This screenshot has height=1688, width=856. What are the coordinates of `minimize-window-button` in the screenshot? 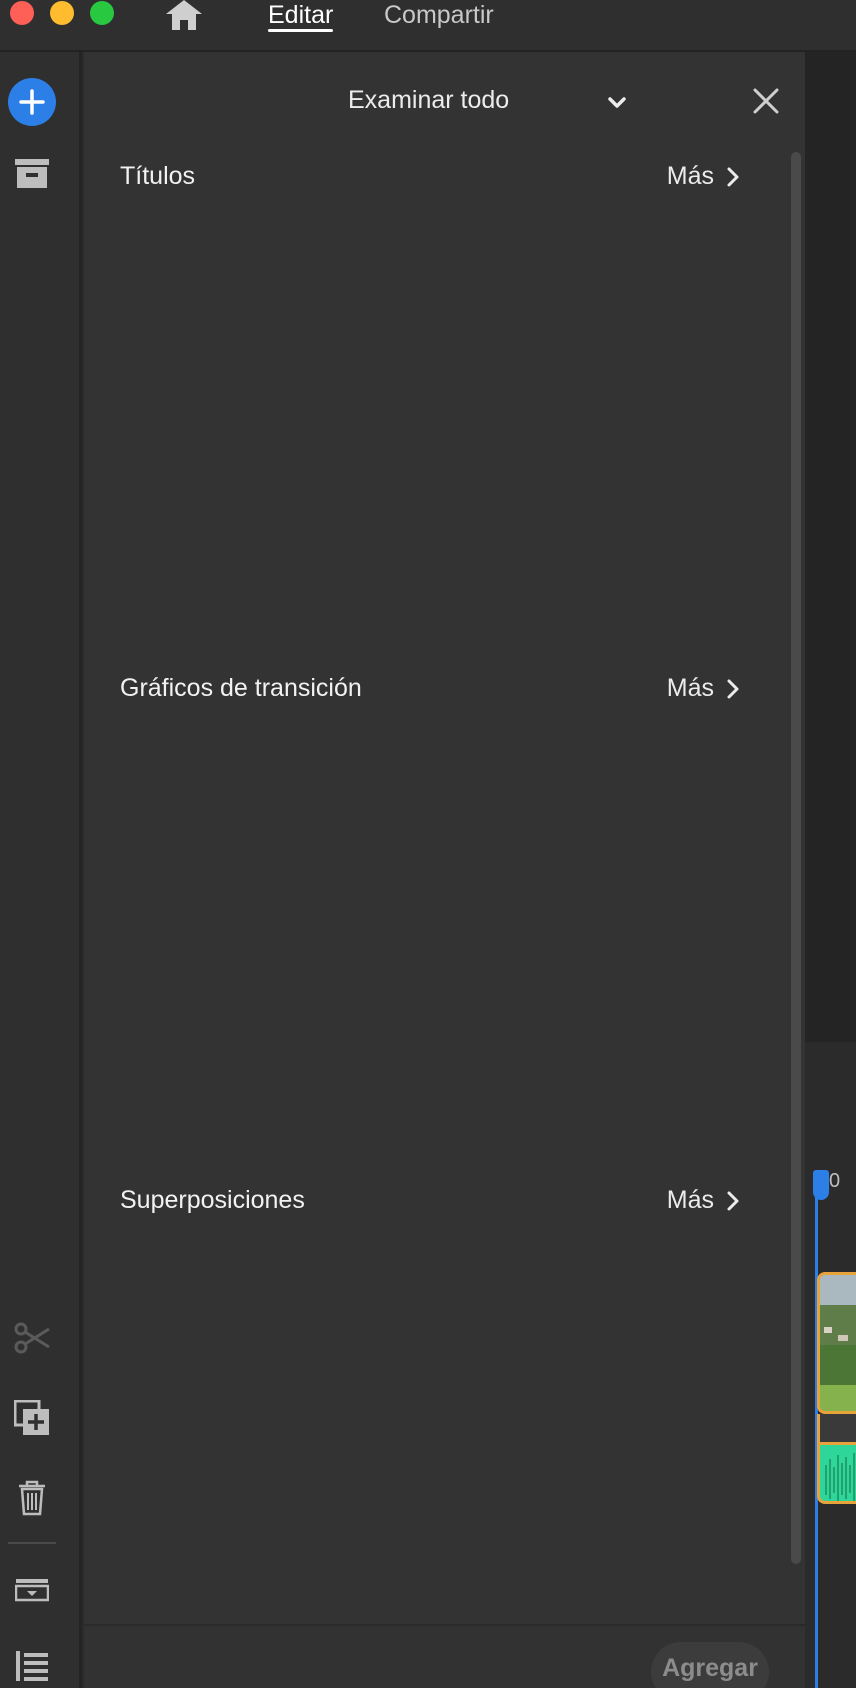 It's located at (62, 13).